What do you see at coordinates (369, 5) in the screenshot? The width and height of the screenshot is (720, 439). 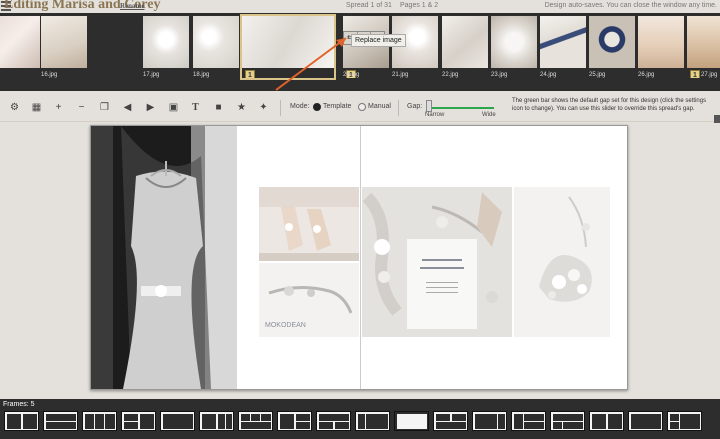 I see `spread-counter: Spread 1 of 31` at bounding box center [369, 5].